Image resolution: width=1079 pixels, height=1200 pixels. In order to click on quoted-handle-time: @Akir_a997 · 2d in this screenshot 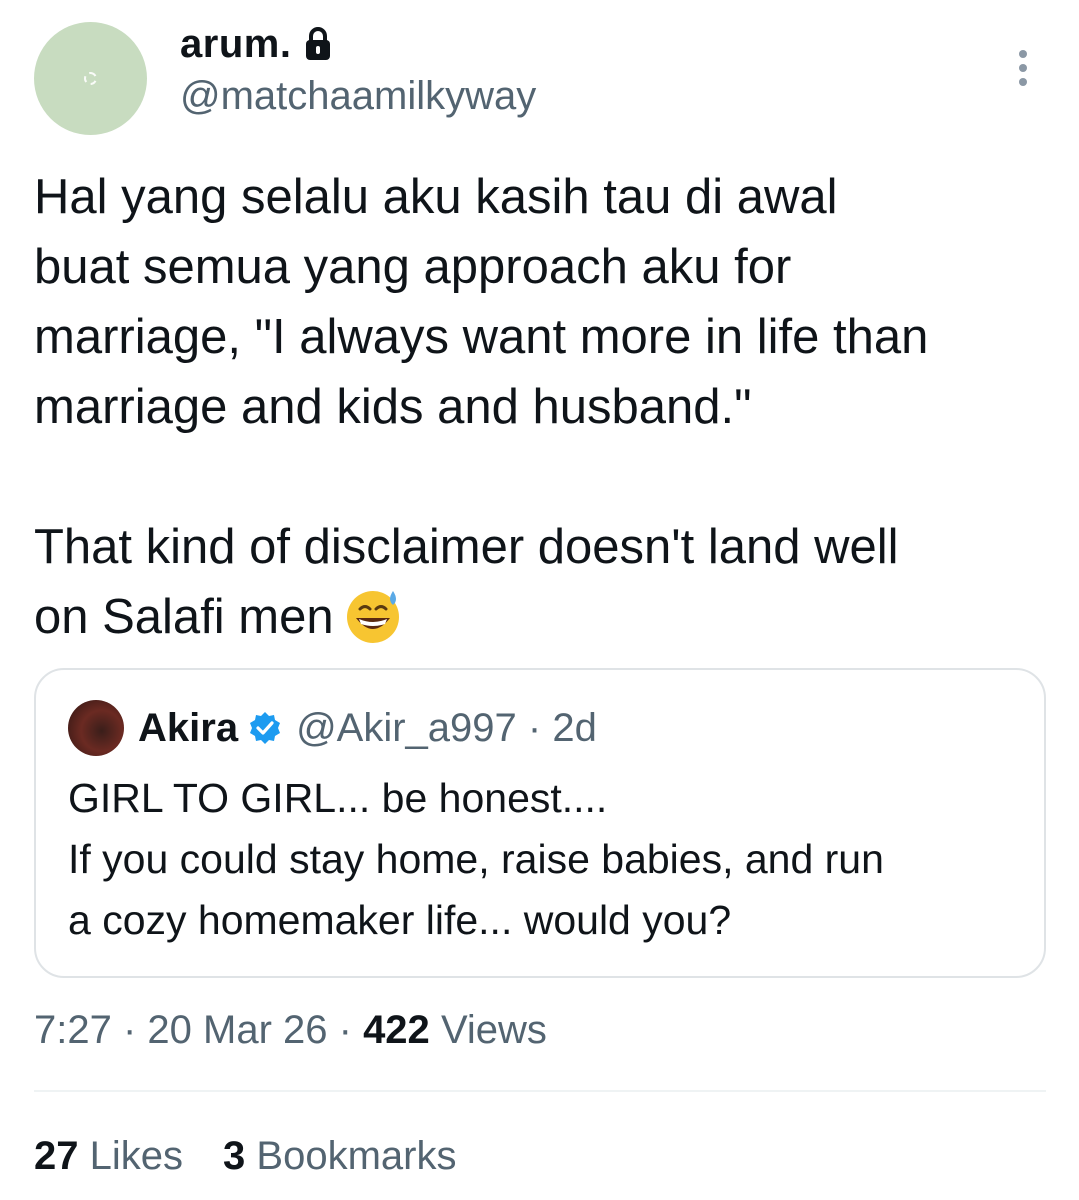, I will do `click(446, 728)`.